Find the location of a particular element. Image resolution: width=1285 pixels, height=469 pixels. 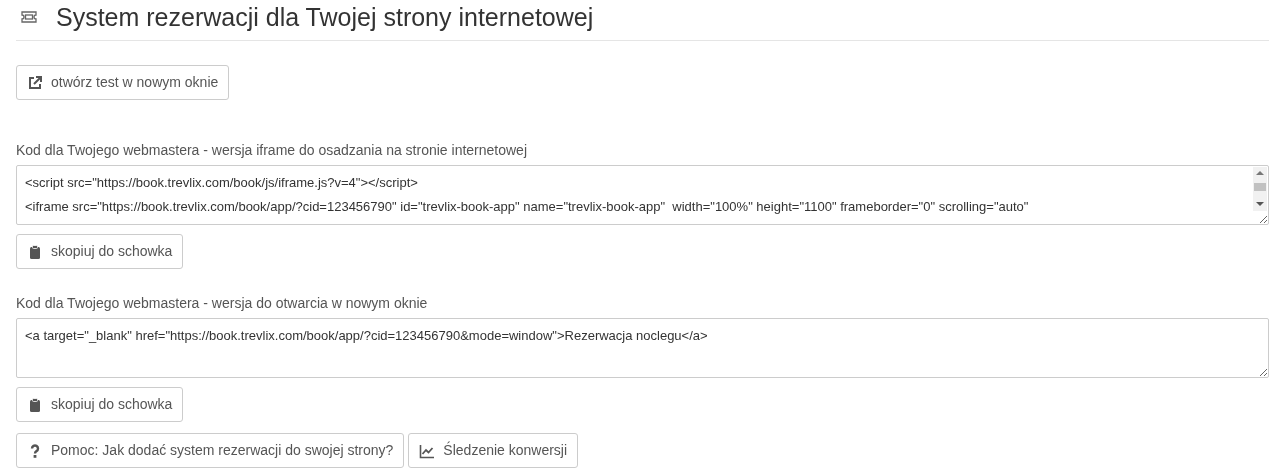

external-link-icon is located at coordinates (35, 82).